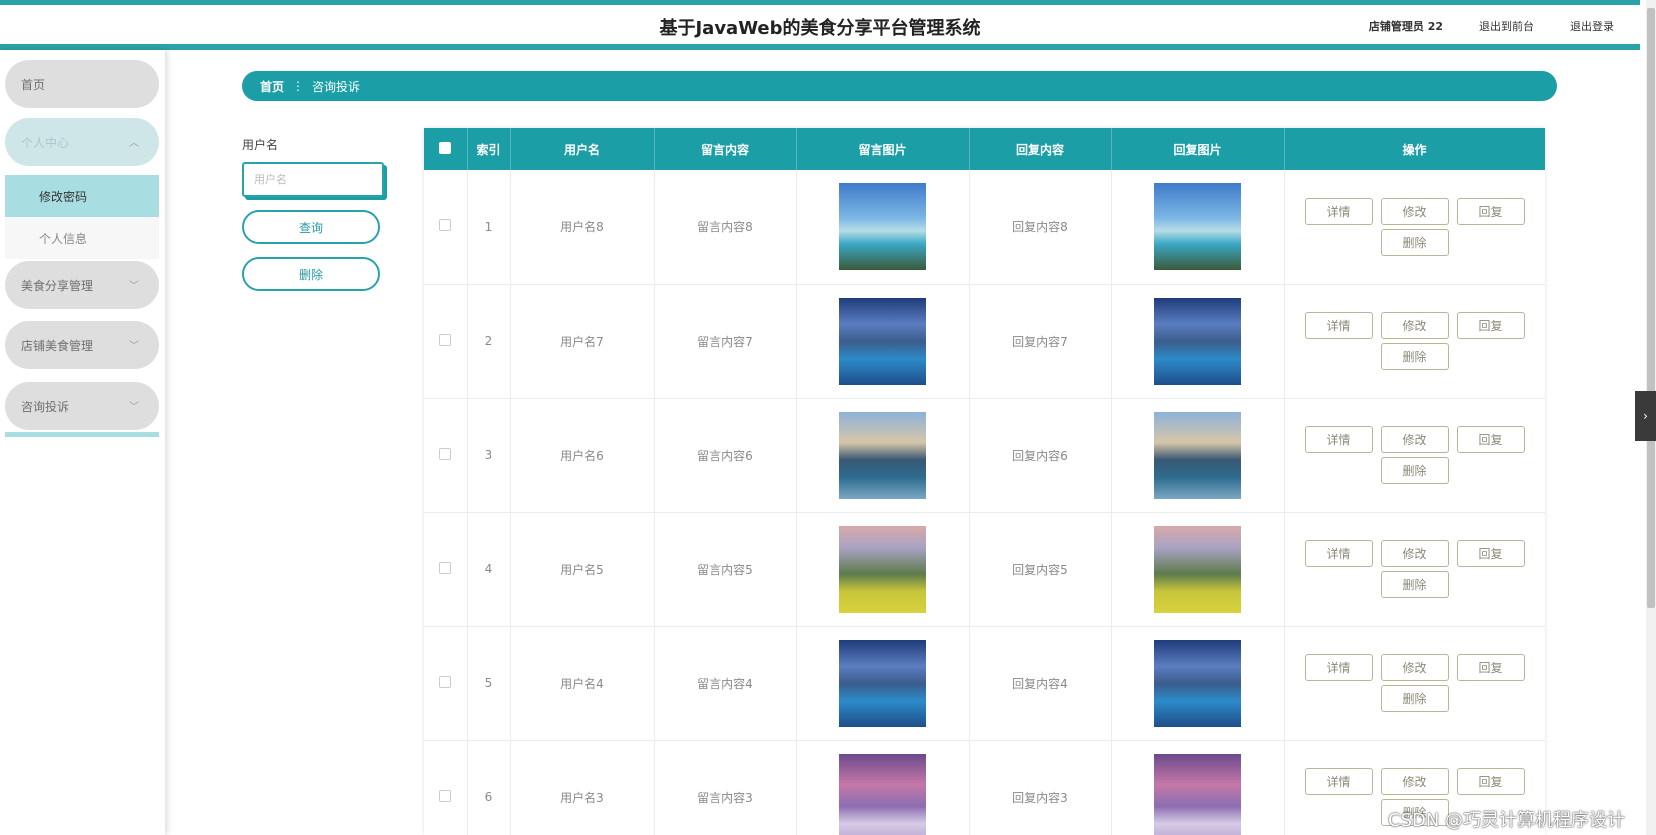 The image size is (1656, 835). What do you see at coordinates (1645, 416) in the screenshot?
I see `chevron-right-icon: ›` at bounding box center [1645, 416].